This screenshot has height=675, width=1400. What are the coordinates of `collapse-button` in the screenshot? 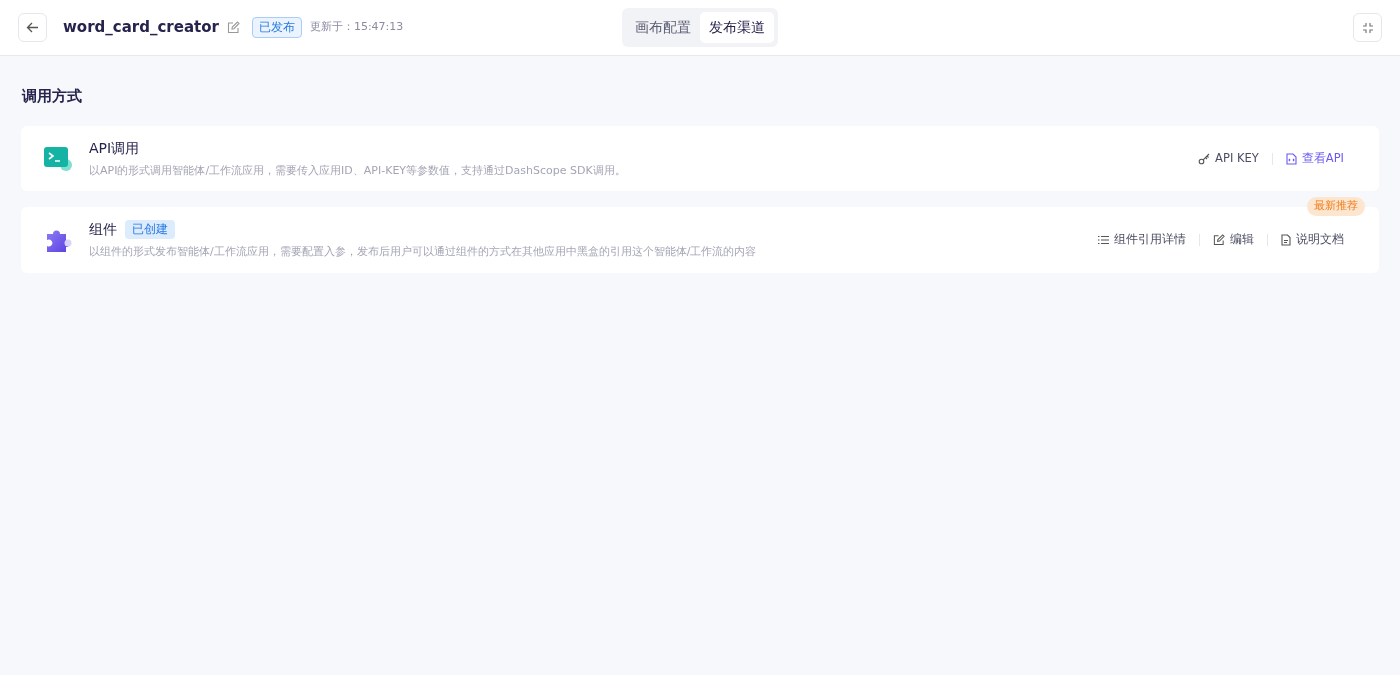 It's located at (1367, 27).